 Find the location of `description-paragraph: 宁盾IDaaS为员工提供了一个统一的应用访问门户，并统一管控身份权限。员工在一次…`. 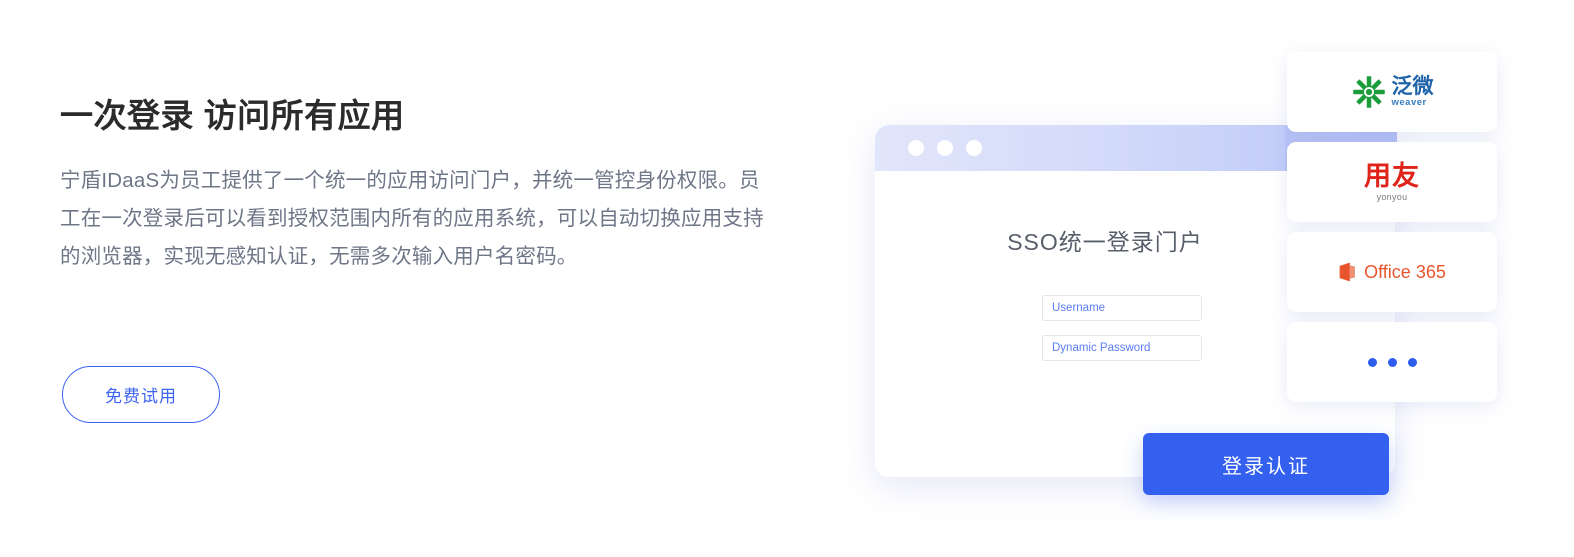

description-paragraph: 宁盾IDaaS为员工提供了一个统一的应用访问门户，并统一管控身份权限。员工在一次… is located at coordinates (412, 218).